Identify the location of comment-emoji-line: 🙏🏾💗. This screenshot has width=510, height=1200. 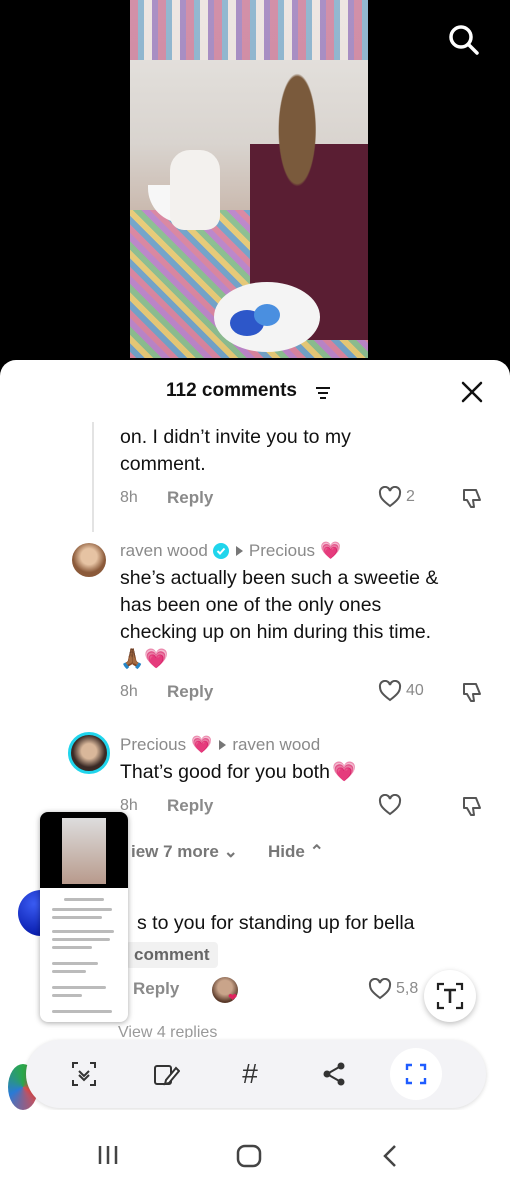
(144, 659).